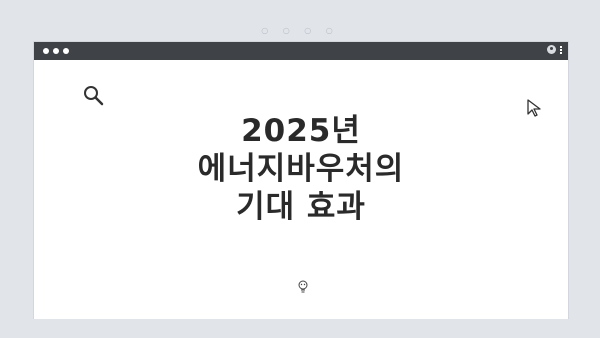 Image resolution: width=600 pixels, height=338 pixels. Describe the element at coordinates (66, 51) in the screenshot. I see `maximize-window-button` at that location.